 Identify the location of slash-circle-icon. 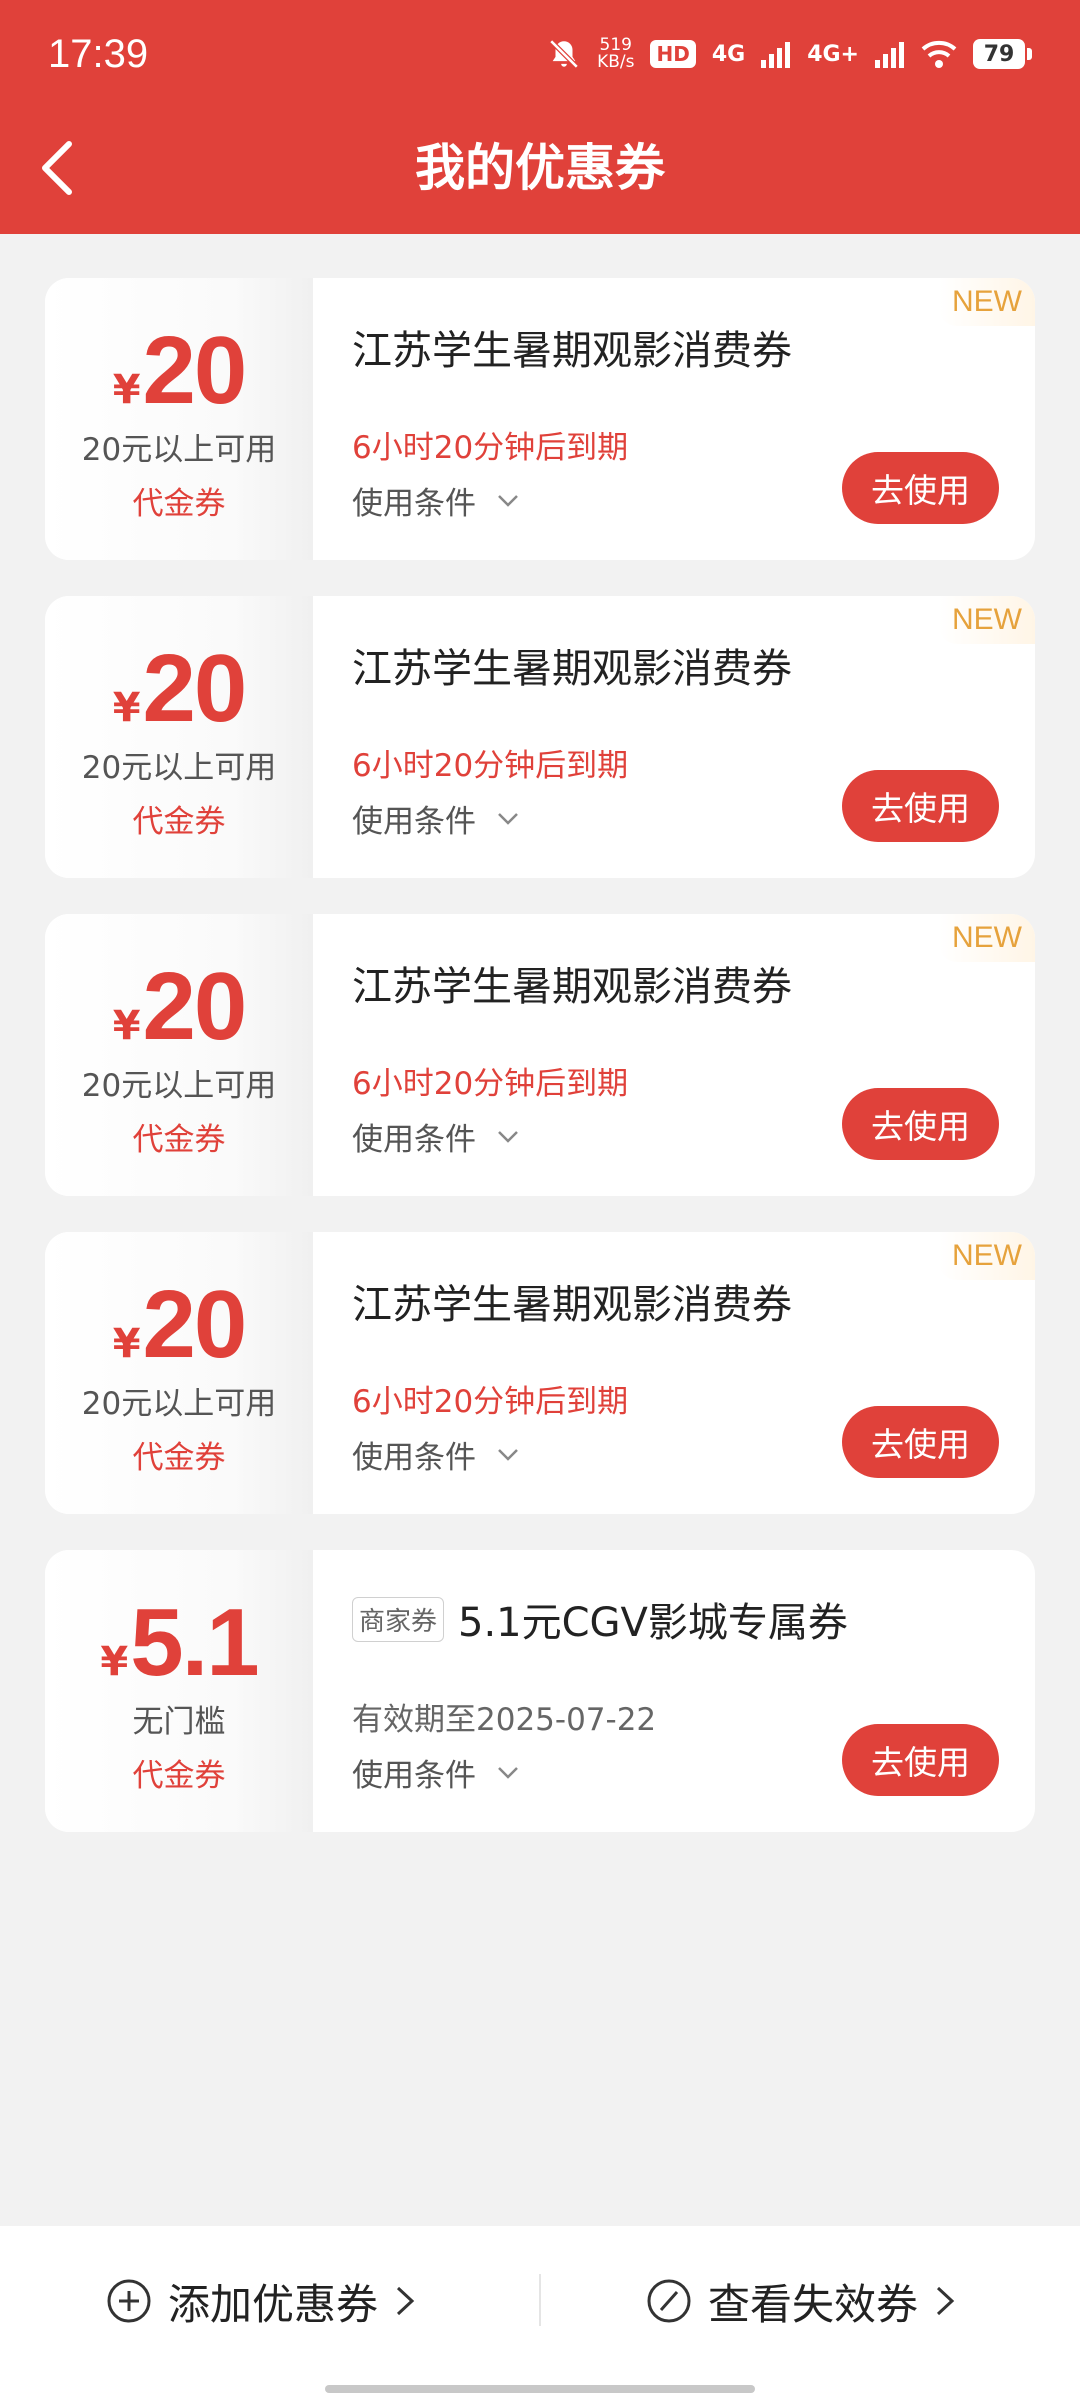
(669, 2301).